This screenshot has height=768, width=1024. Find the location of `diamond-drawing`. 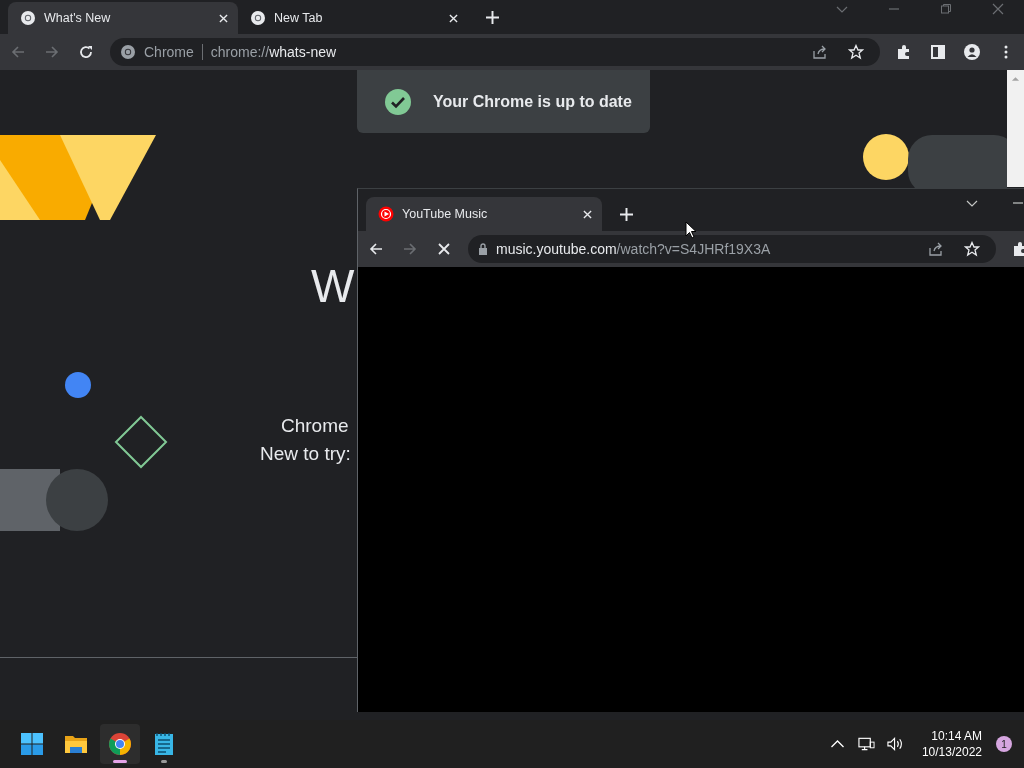

diamond-drawing is located at coordinates (141, 442).